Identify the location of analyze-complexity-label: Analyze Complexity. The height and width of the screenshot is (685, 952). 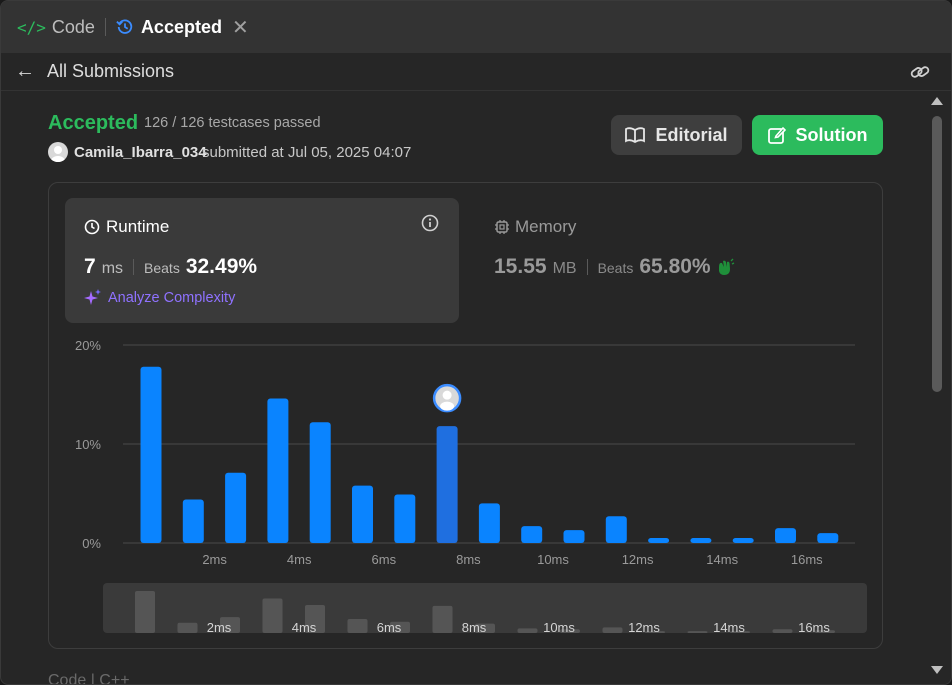
(172, 298).